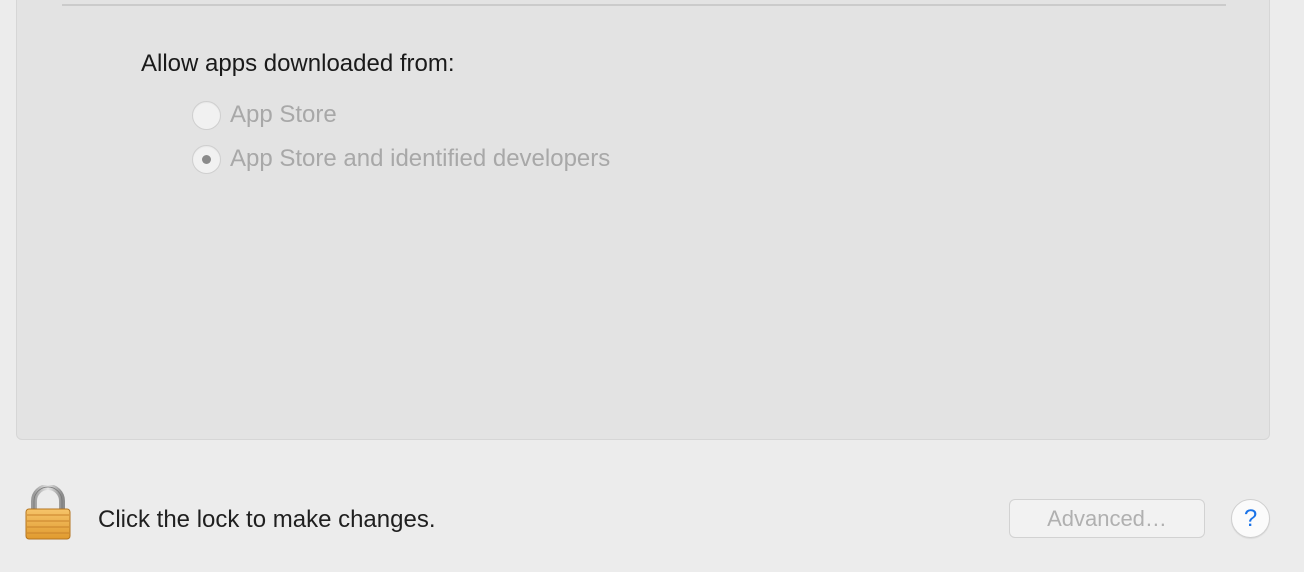  Describe the element at coordinates (206, 115) in the screenshot. I see `radio-button-unselected` at that location.